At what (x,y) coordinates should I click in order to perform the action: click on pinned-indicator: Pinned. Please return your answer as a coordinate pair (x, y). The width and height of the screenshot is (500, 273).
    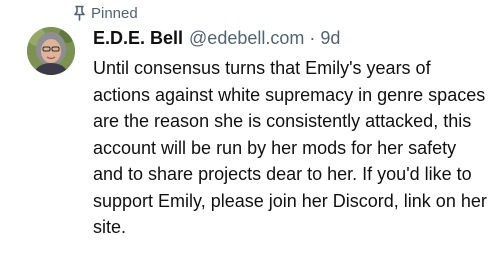
    Looking at the image, I should click on (105, 13).